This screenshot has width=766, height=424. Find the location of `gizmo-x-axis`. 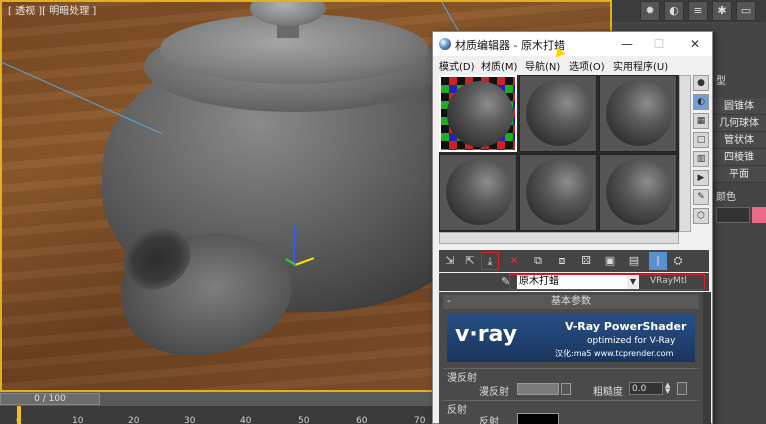

gizmo-x-axis is located at coordinates (304, 261).